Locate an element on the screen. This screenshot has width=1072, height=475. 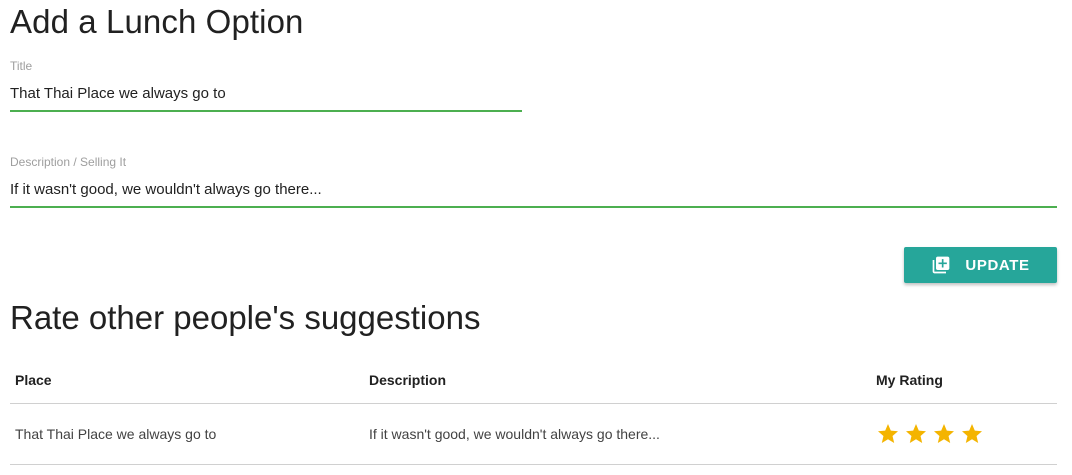
title-label: Title is located at coordinates (21, 66).